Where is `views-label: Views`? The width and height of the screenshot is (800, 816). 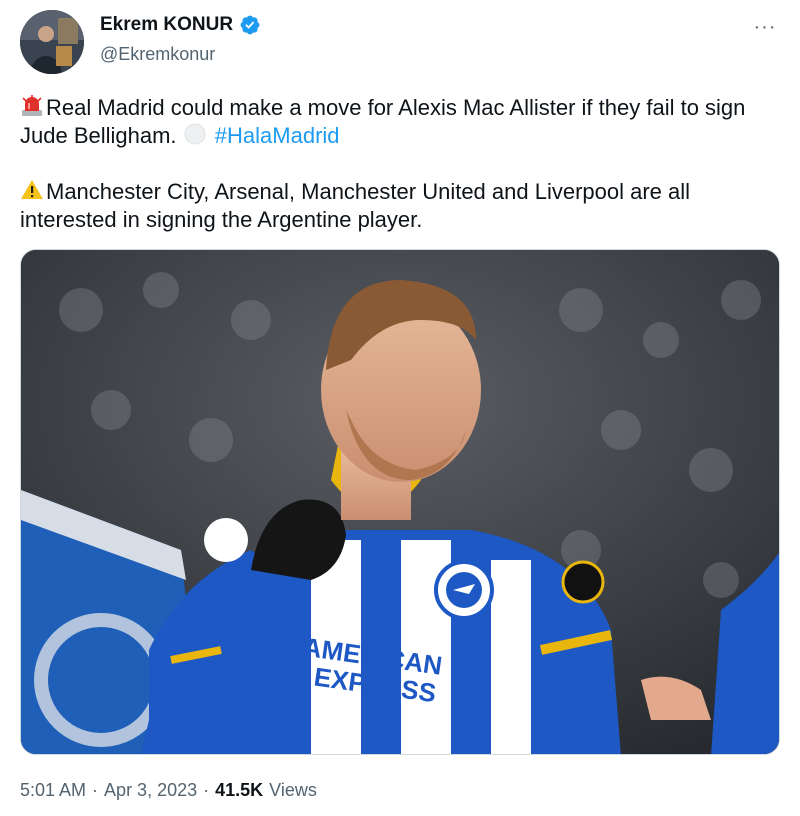 views-label: Views is located at coordinates (293, 790).